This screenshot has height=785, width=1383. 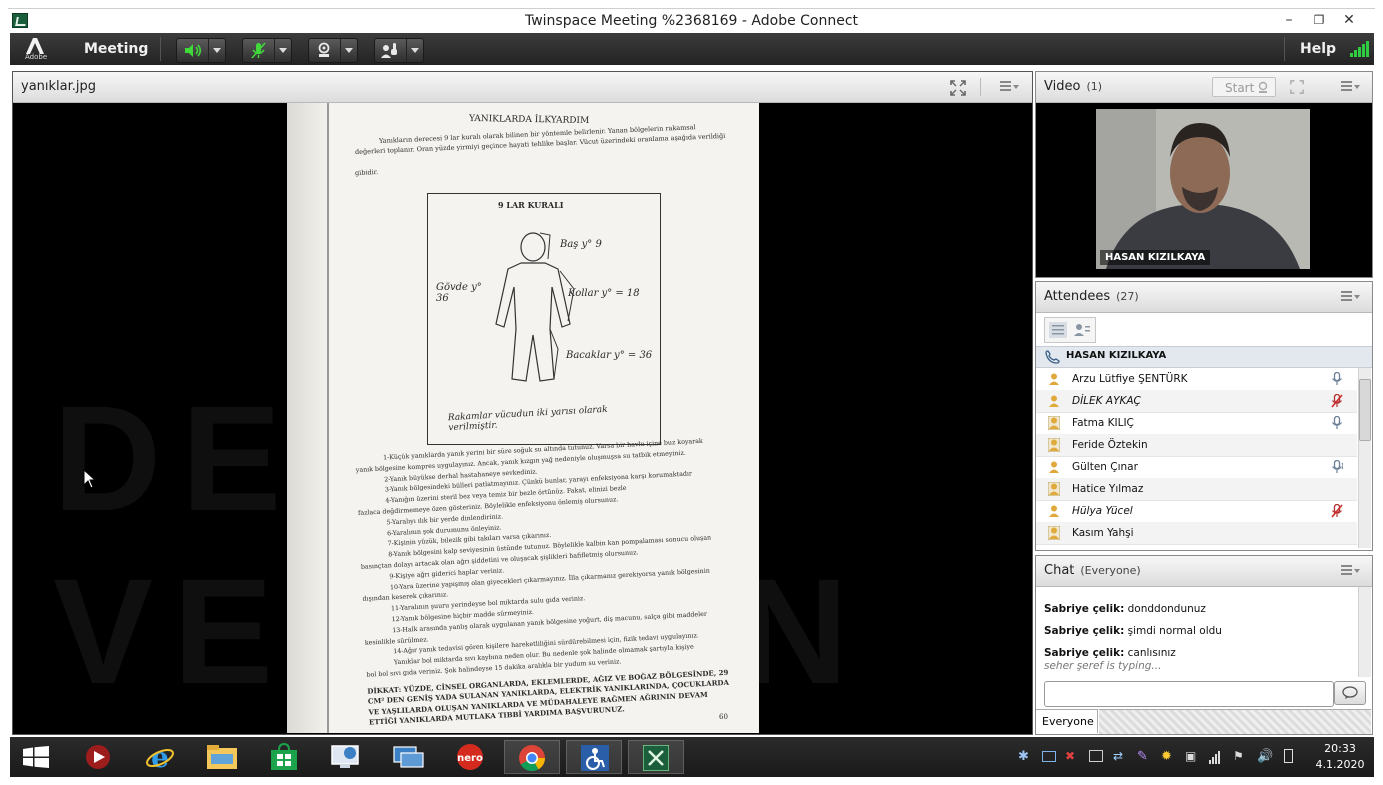 I want to click on list-view-icon, so click(x=1058, y=330).